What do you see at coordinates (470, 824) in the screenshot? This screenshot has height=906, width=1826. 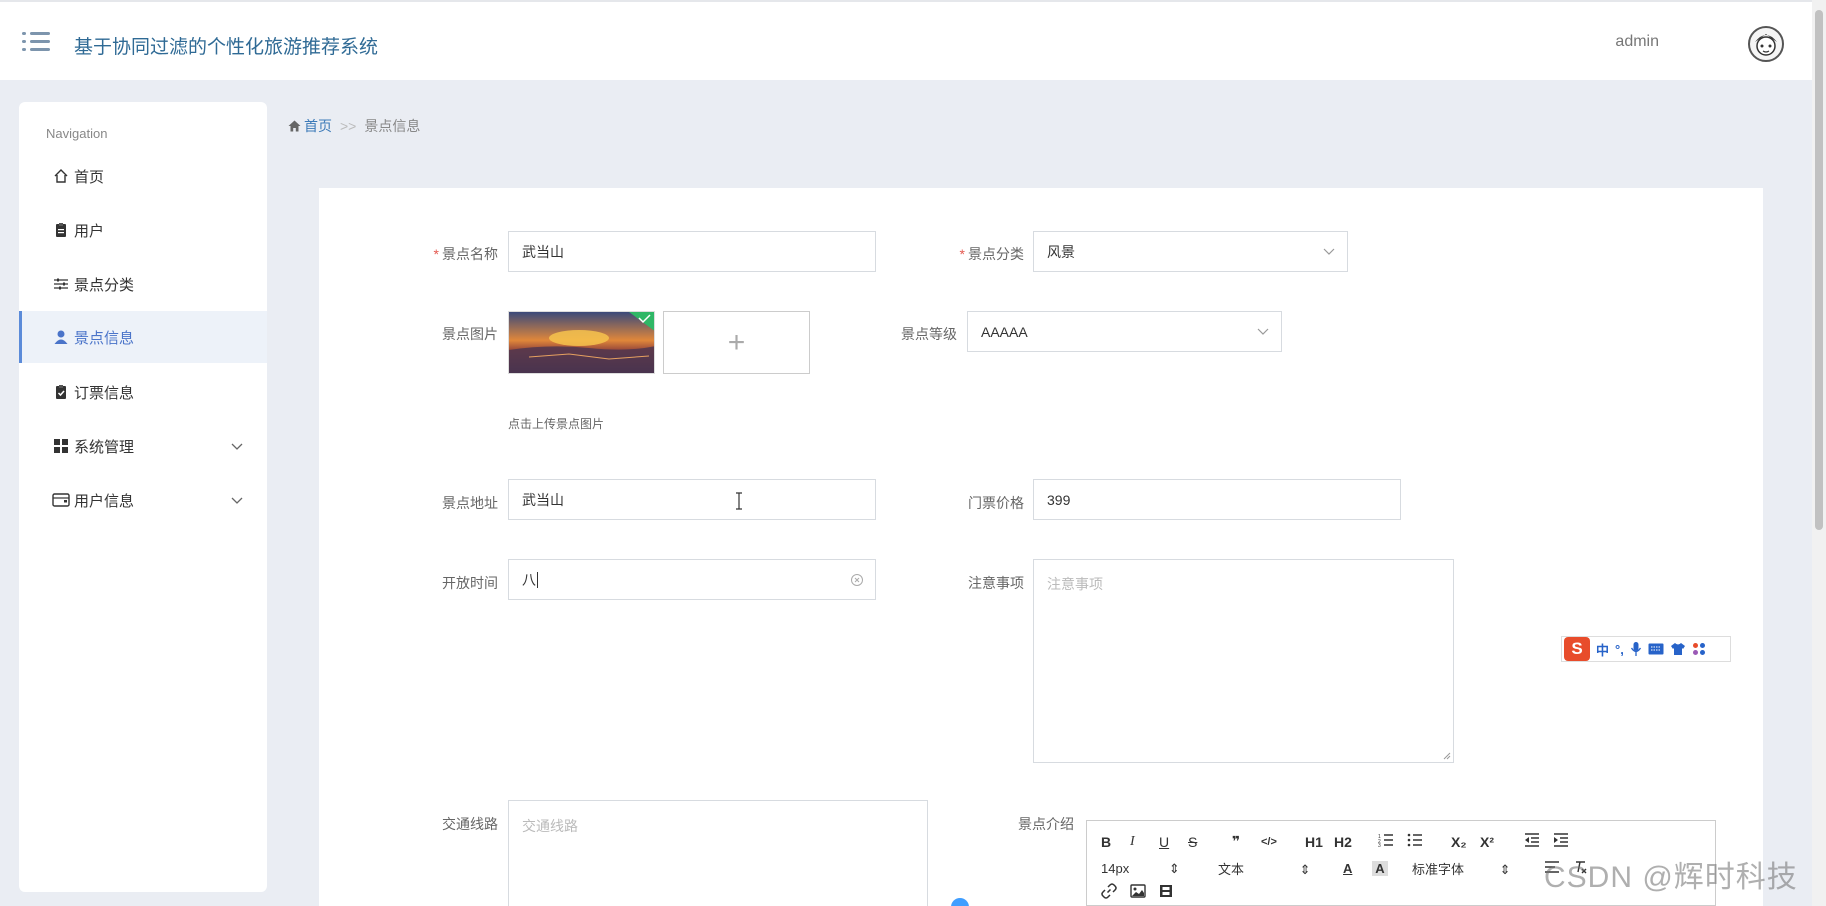 I see `traffic-label: 交通线路` at bounding box center [470, 824].